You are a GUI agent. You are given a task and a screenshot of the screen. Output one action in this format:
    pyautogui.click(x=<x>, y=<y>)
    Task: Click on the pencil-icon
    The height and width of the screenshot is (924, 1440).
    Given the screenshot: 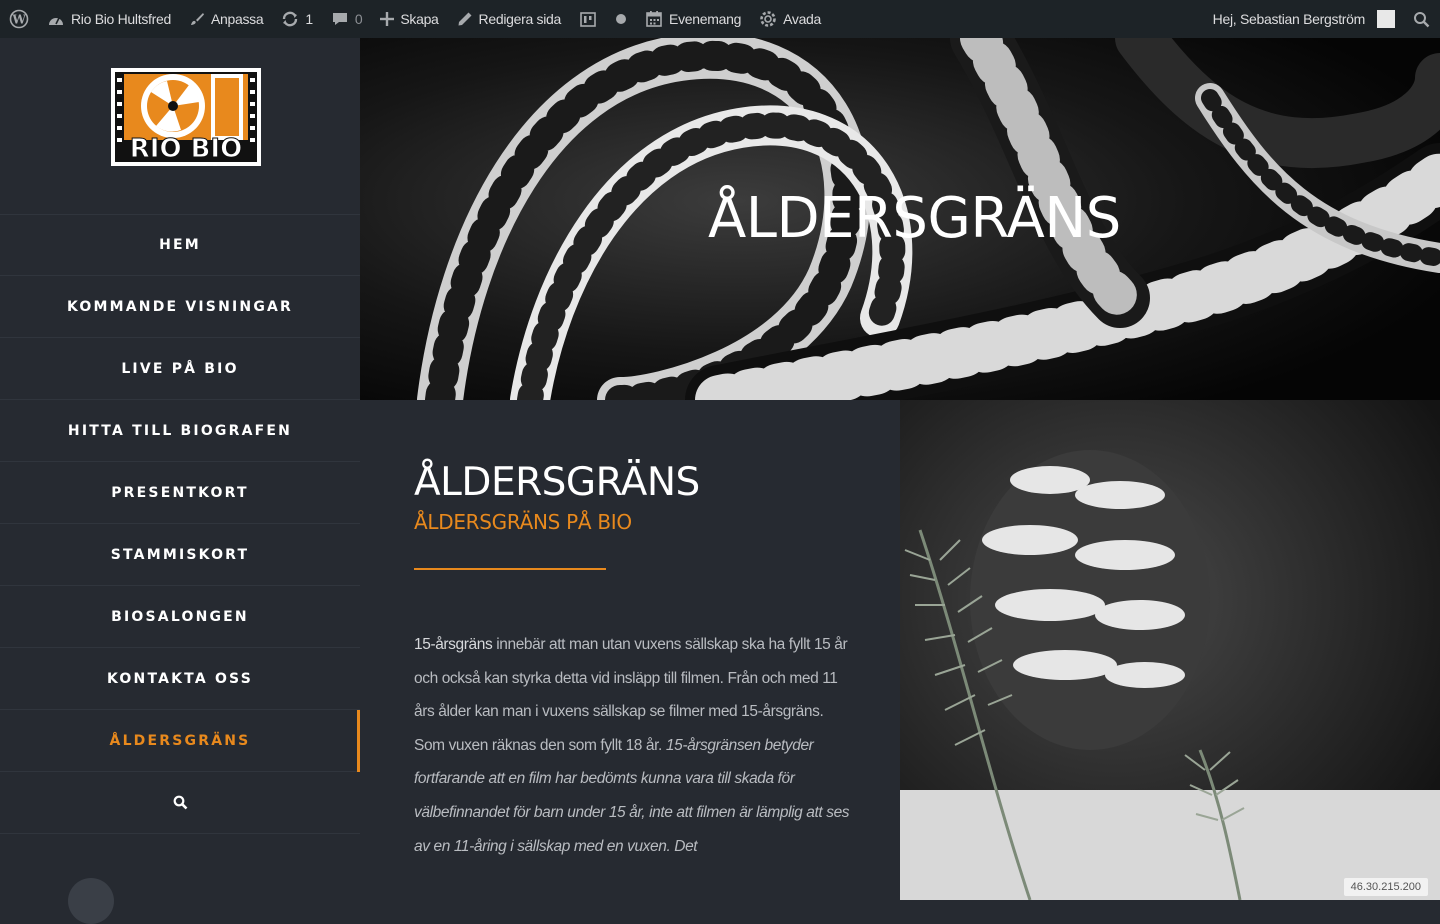 What is the action you would take?
    pyautogui.click(x=465, y=19)
    